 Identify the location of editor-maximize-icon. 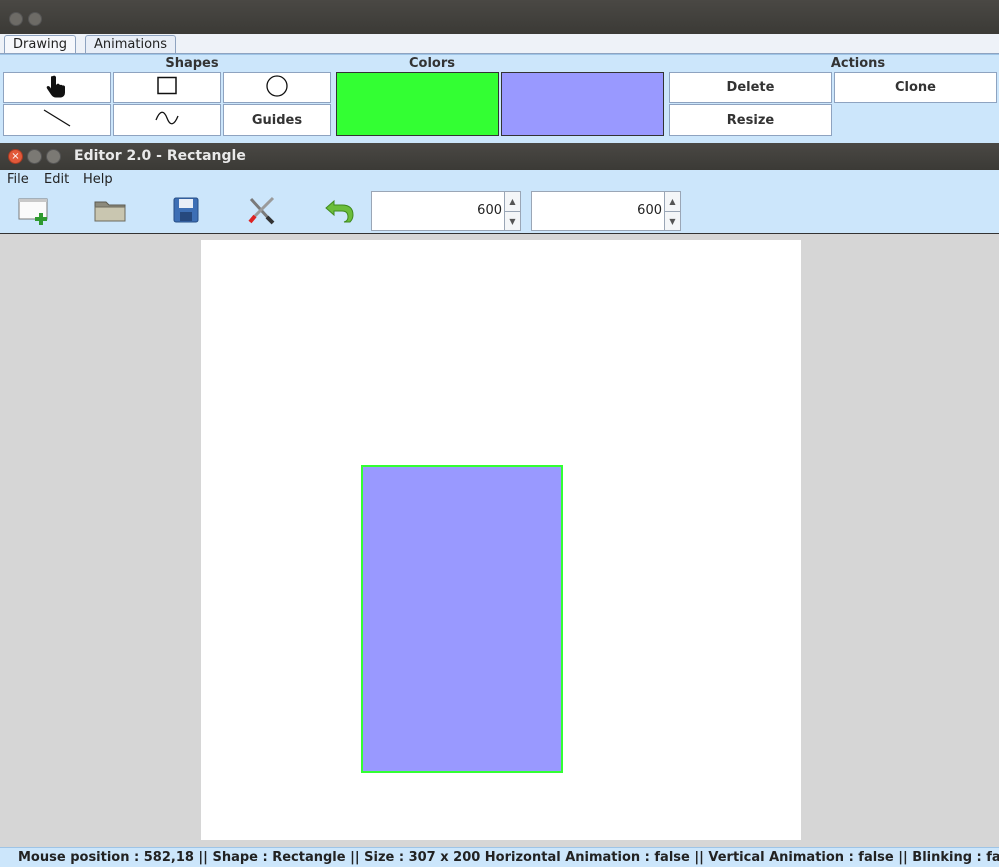
(53, 156).